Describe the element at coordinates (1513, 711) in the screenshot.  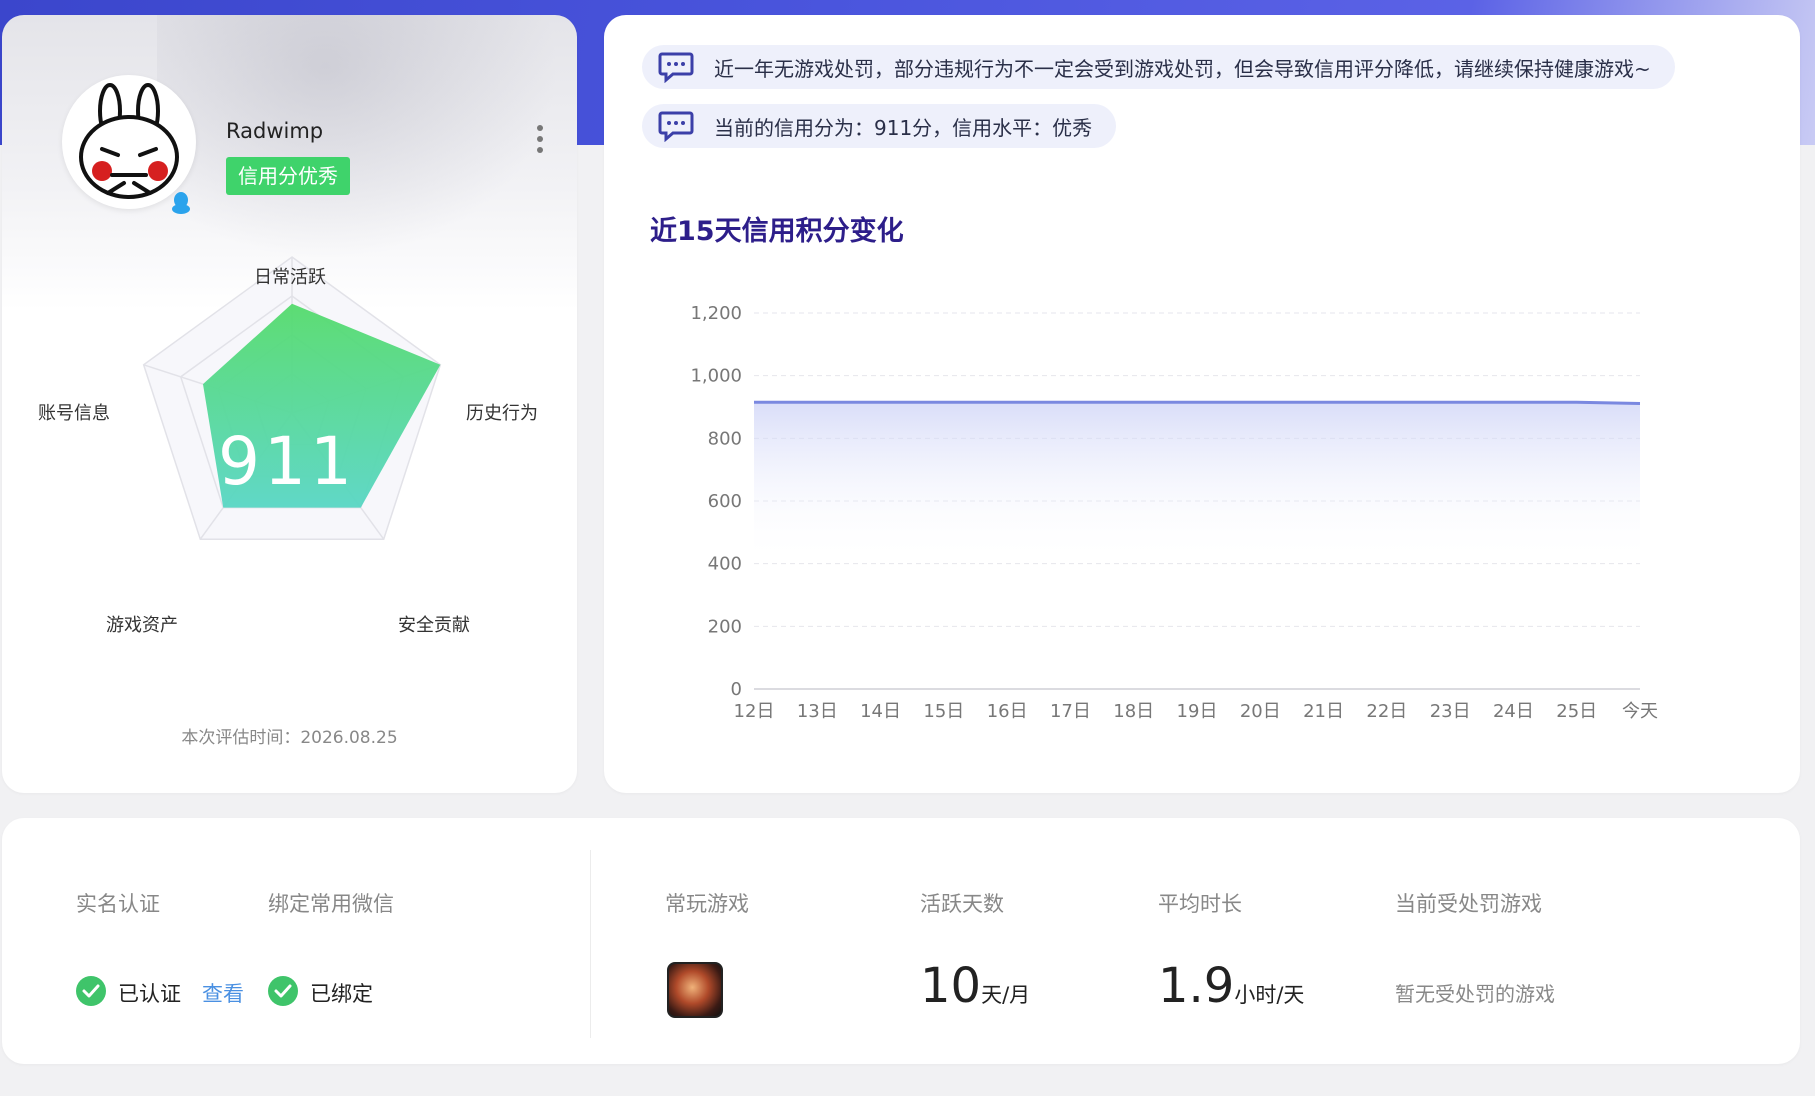
I see `chart-x-tick-label: 24日` at that location.